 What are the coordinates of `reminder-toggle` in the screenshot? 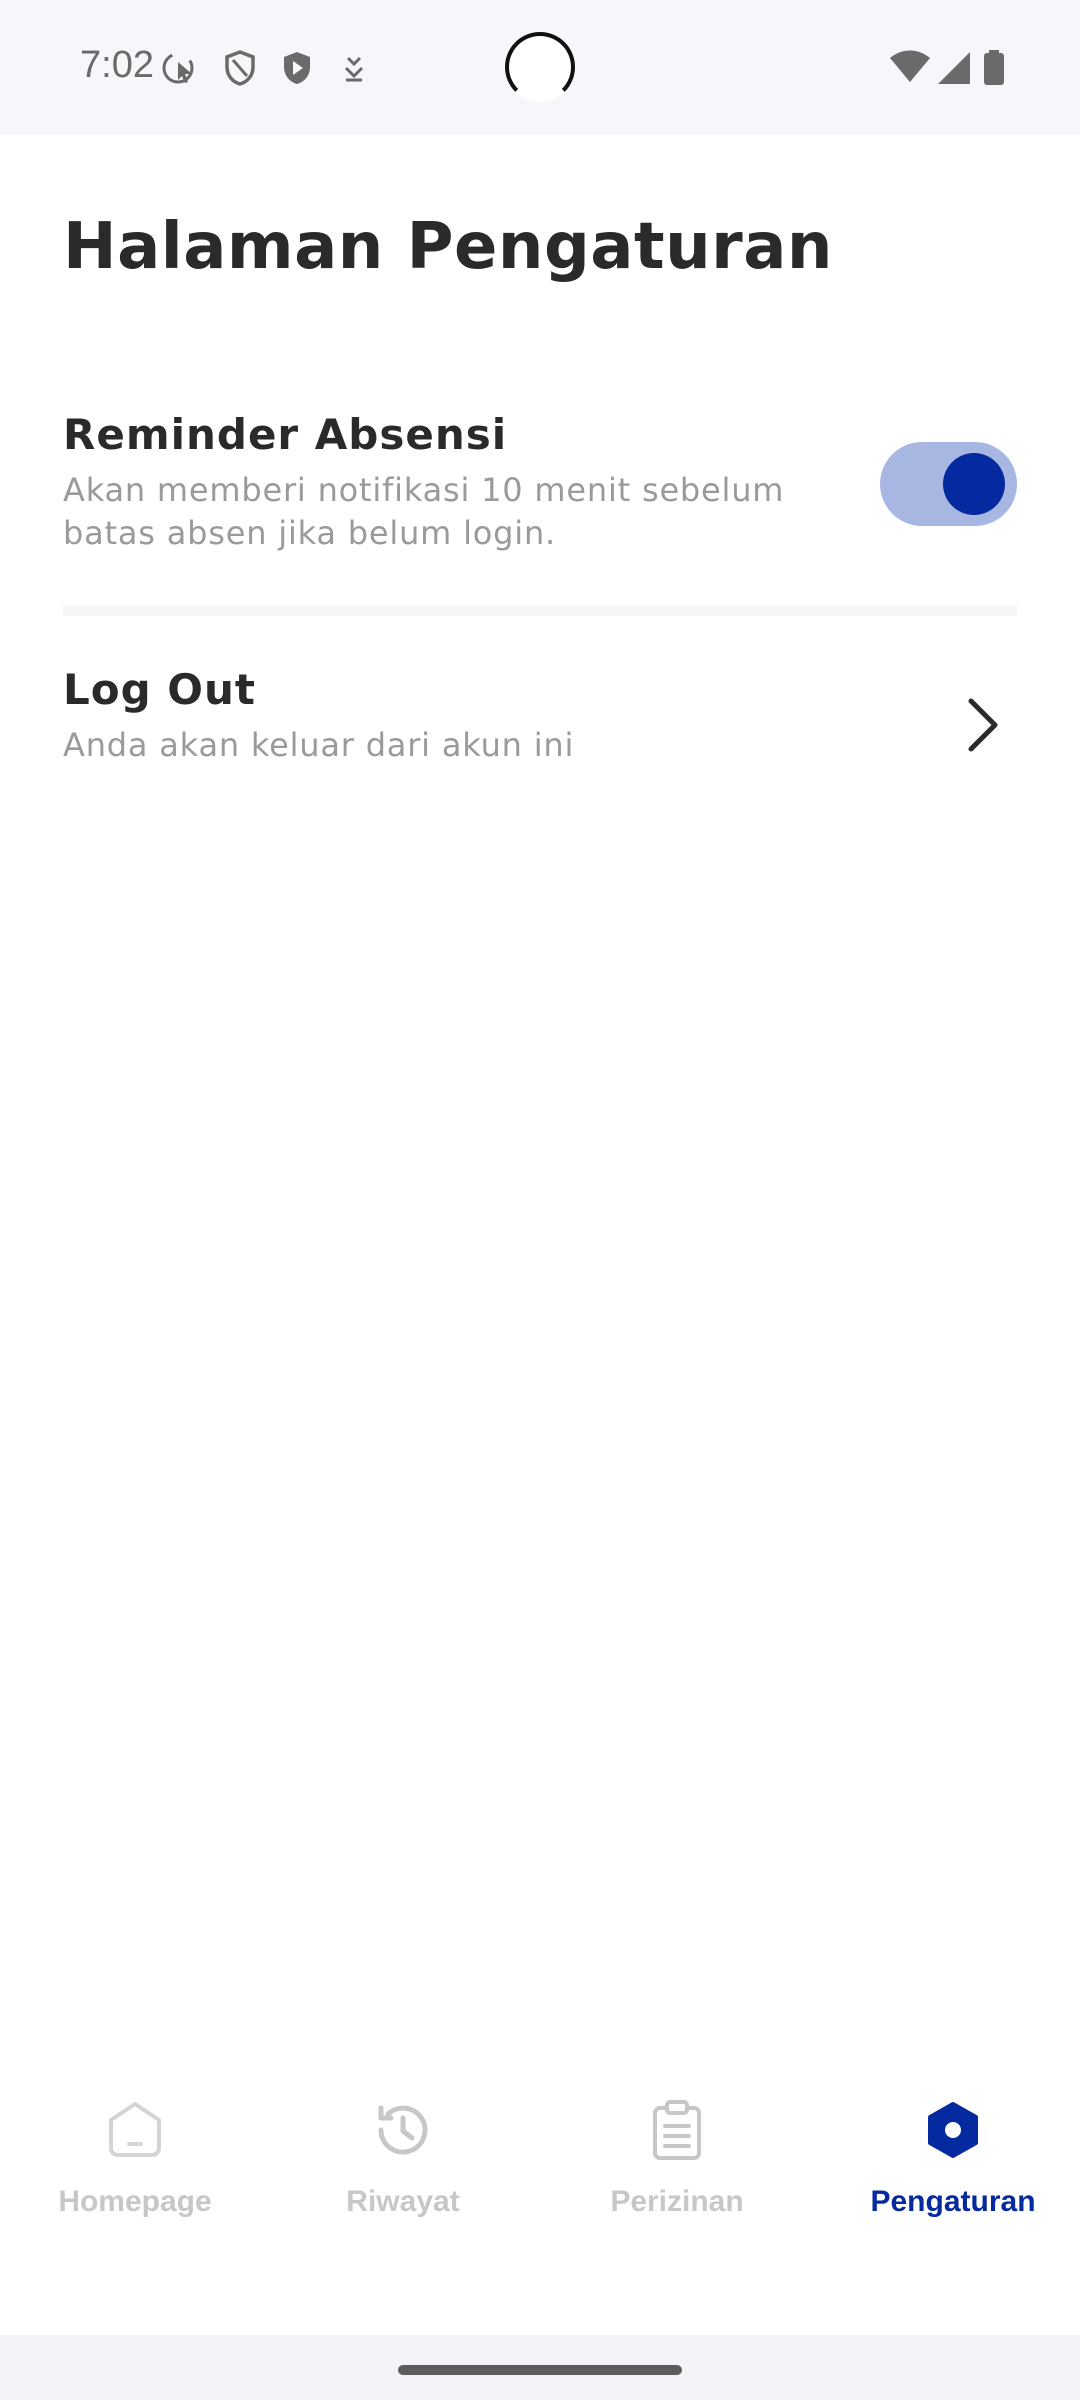 It's located at (948, 484).